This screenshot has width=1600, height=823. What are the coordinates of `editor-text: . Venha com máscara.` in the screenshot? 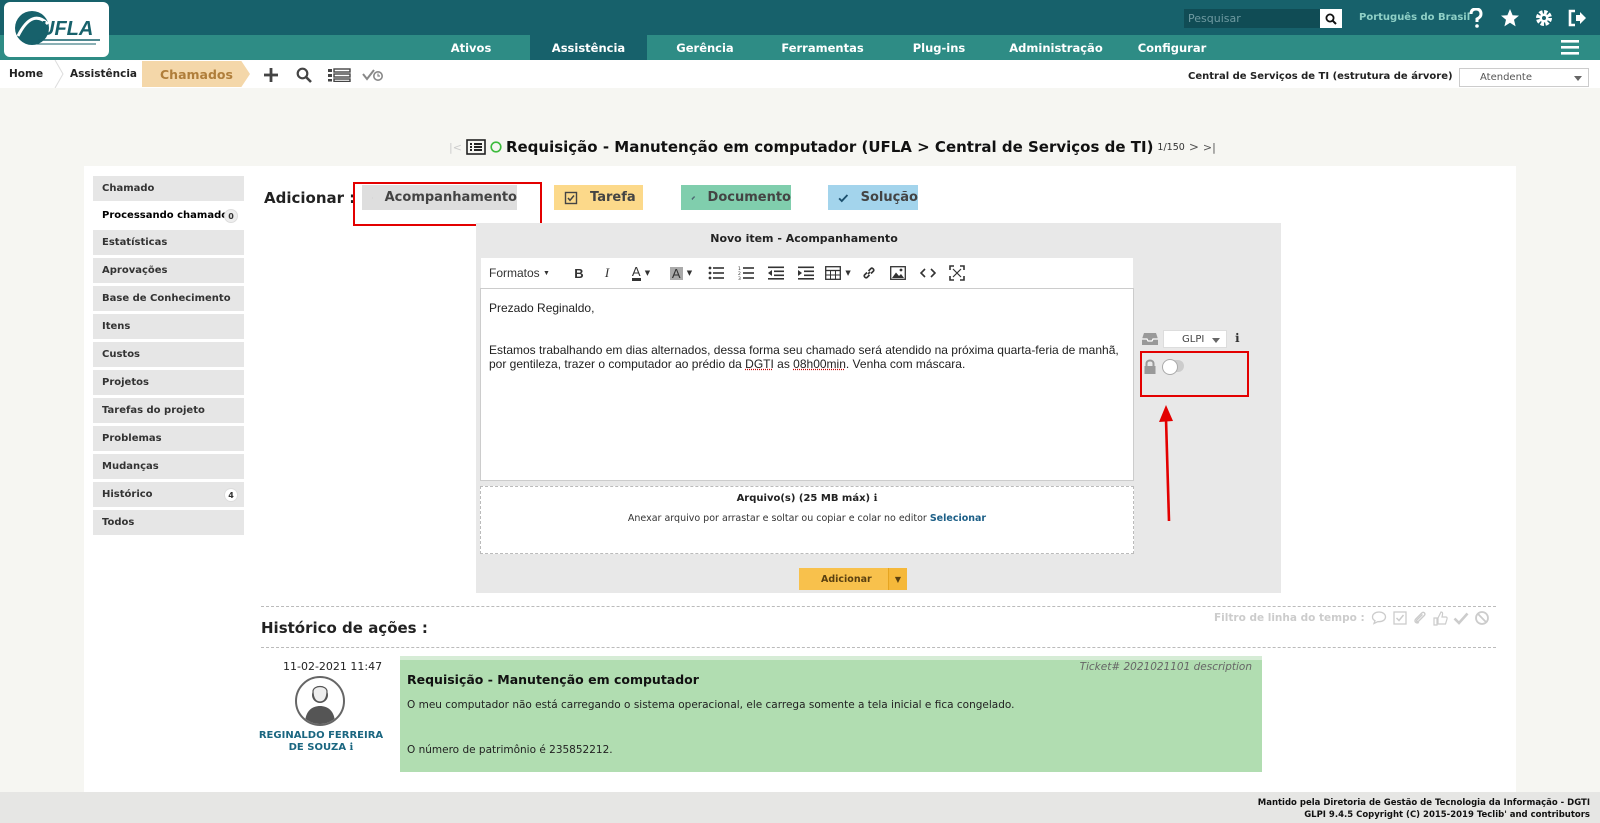 It's located at (905, 364).